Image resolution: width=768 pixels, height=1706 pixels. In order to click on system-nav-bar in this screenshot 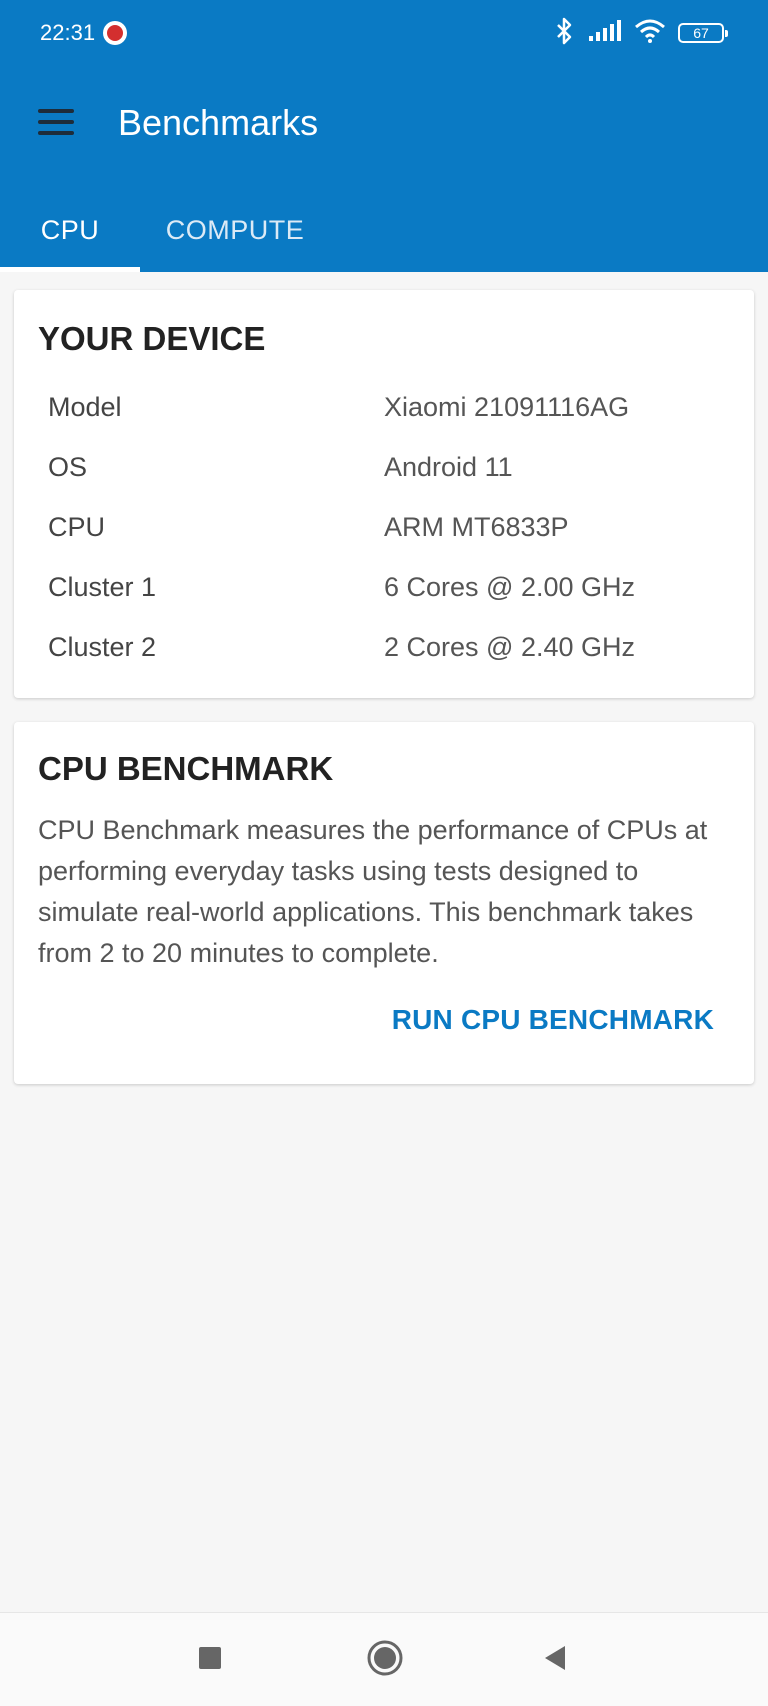, I will do `click(384, 1659)`.